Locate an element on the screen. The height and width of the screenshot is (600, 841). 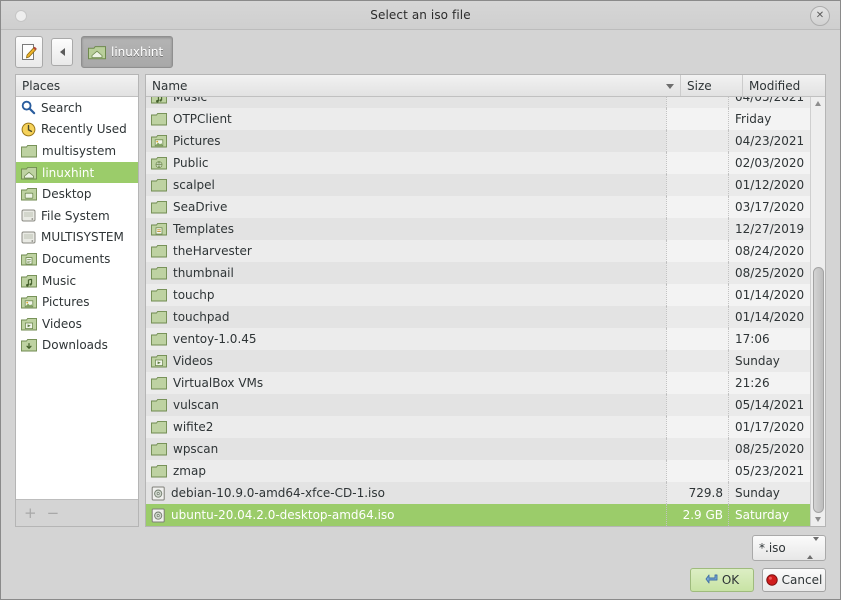
documents-folder-icon is located at coordinates (29, 259).